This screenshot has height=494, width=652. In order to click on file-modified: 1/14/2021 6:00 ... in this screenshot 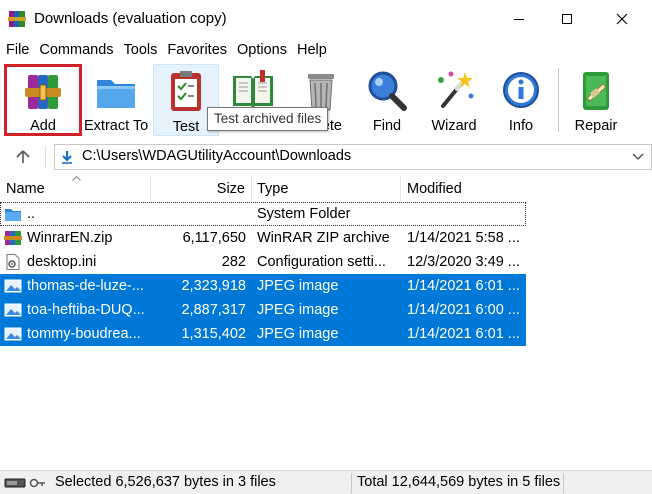, I will do `click(463, 310)`.